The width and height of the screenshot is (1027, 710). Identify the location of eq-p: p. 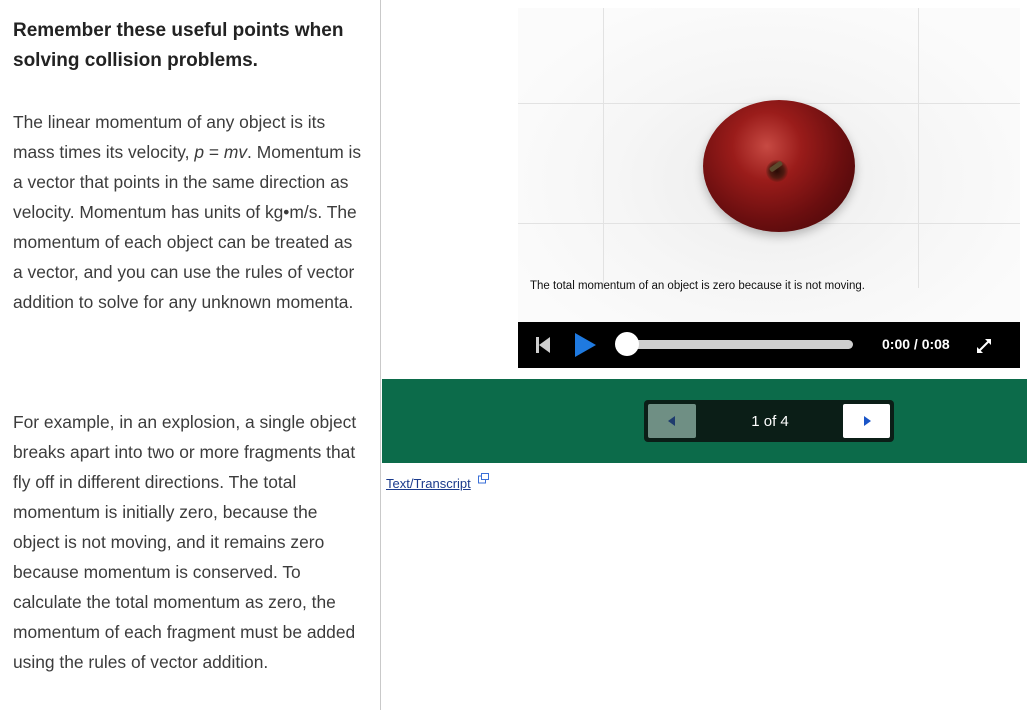
(199, 152).